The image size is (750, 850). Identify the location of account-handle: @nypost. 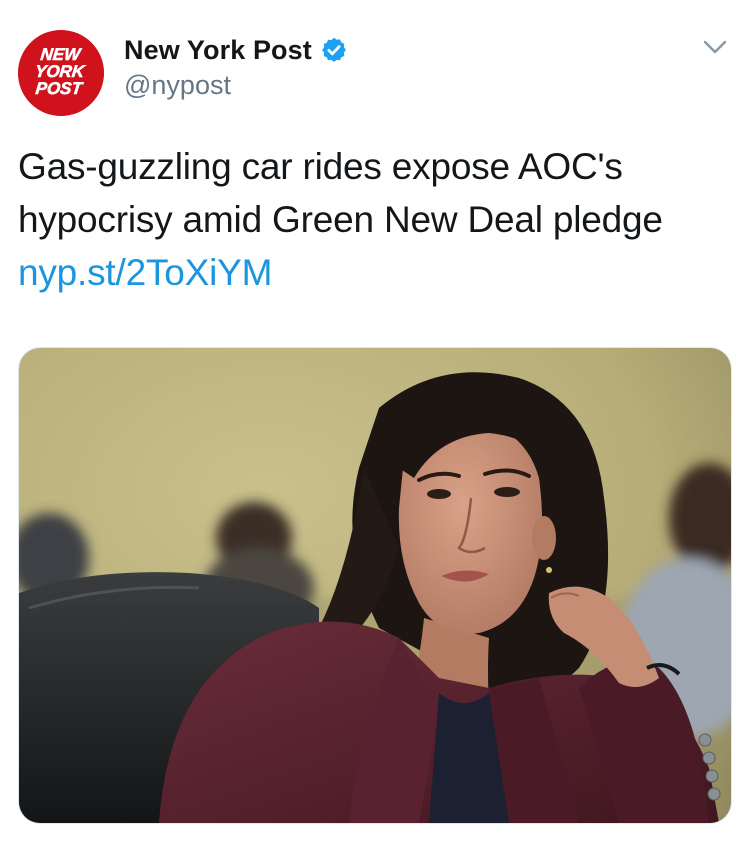
(177, 85).